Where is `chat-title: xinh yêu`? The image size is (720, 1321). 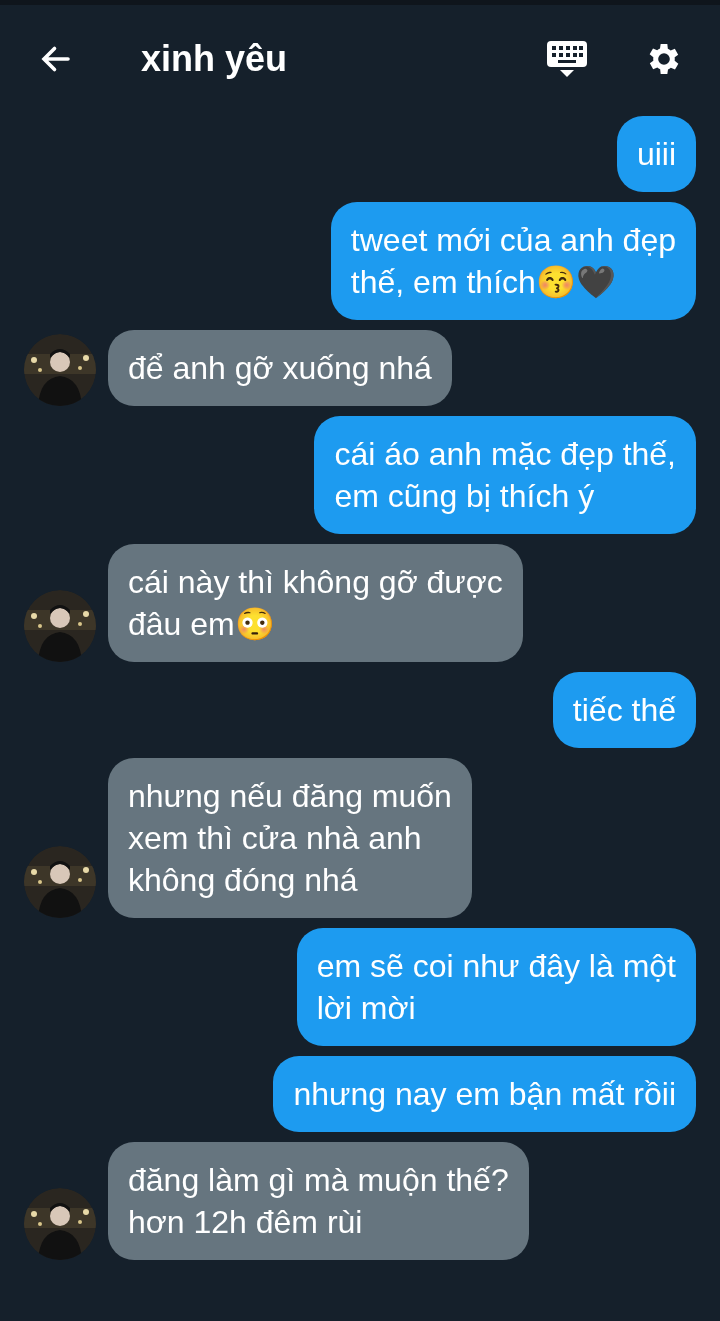
chat-title: xinh yêu is located at coordinates (215, 59).